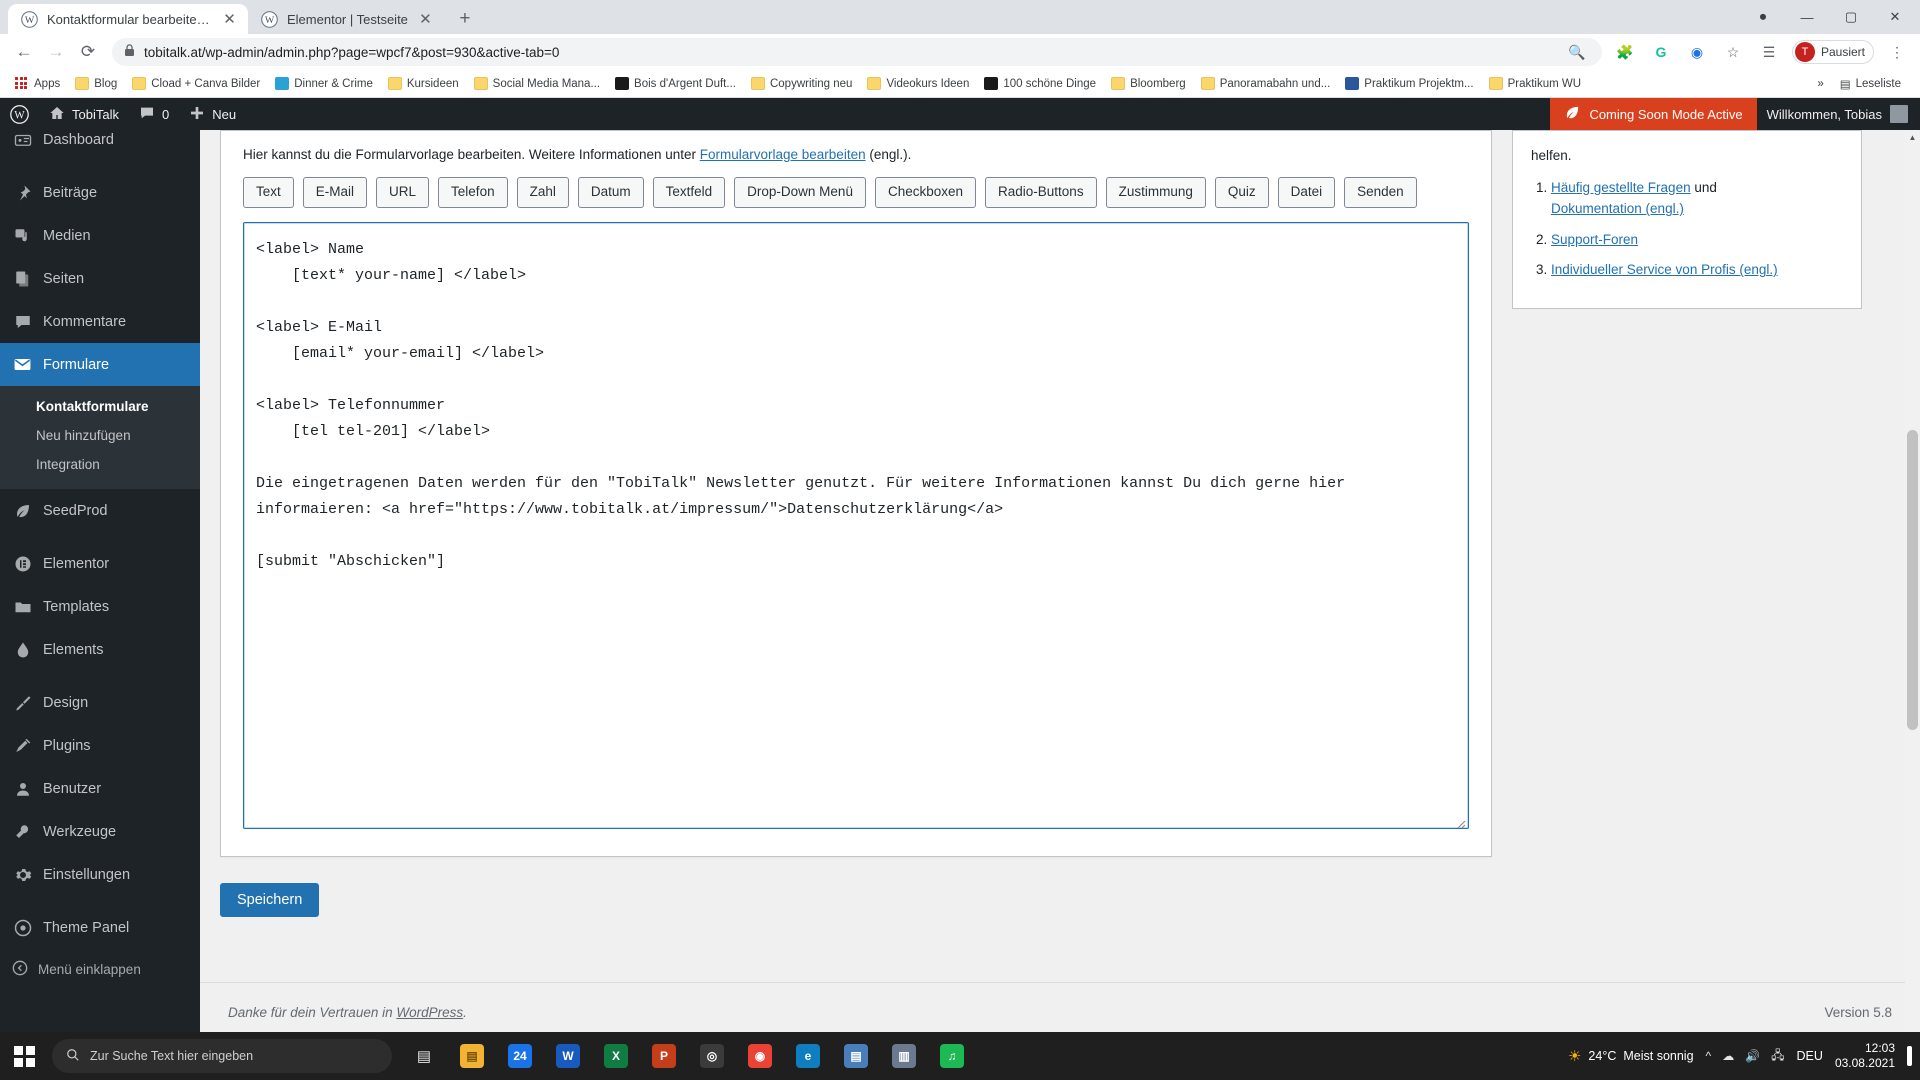 Image resolution: width=1920 pixels, height=1080 pixels. I want to click on sidebar-item-elementor: Elementor, so click(100, 563).